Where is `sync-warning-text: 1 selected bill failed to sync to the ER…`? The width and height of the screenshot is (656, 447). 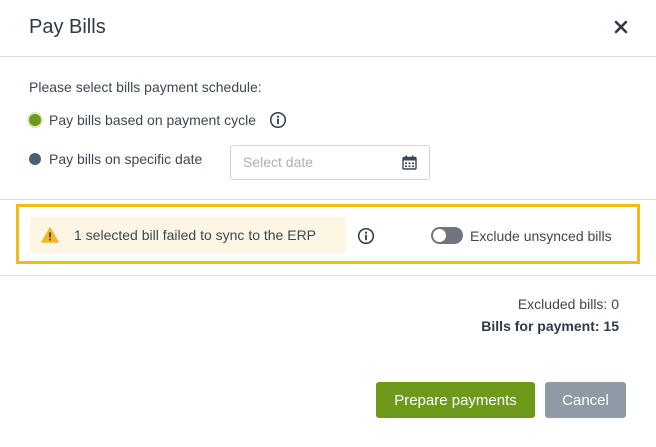
sync-warning-text: 1 selected bill failed to sync to the ER… is located at coordinates (195, 235).